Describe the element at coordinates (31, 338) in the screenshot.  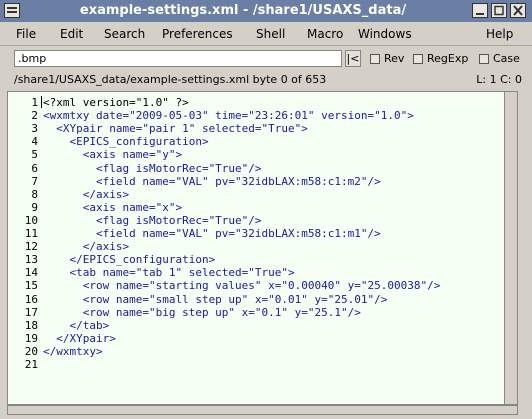
I see `line-number: 19` at that location.